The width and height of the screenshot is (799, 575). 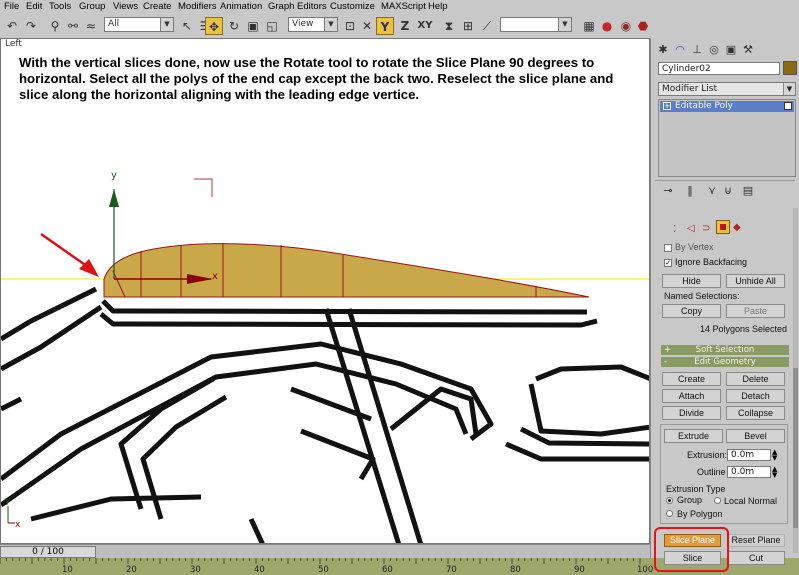 I want to click on menu-modifiers: Modifiers, so click(x=197, y=6).